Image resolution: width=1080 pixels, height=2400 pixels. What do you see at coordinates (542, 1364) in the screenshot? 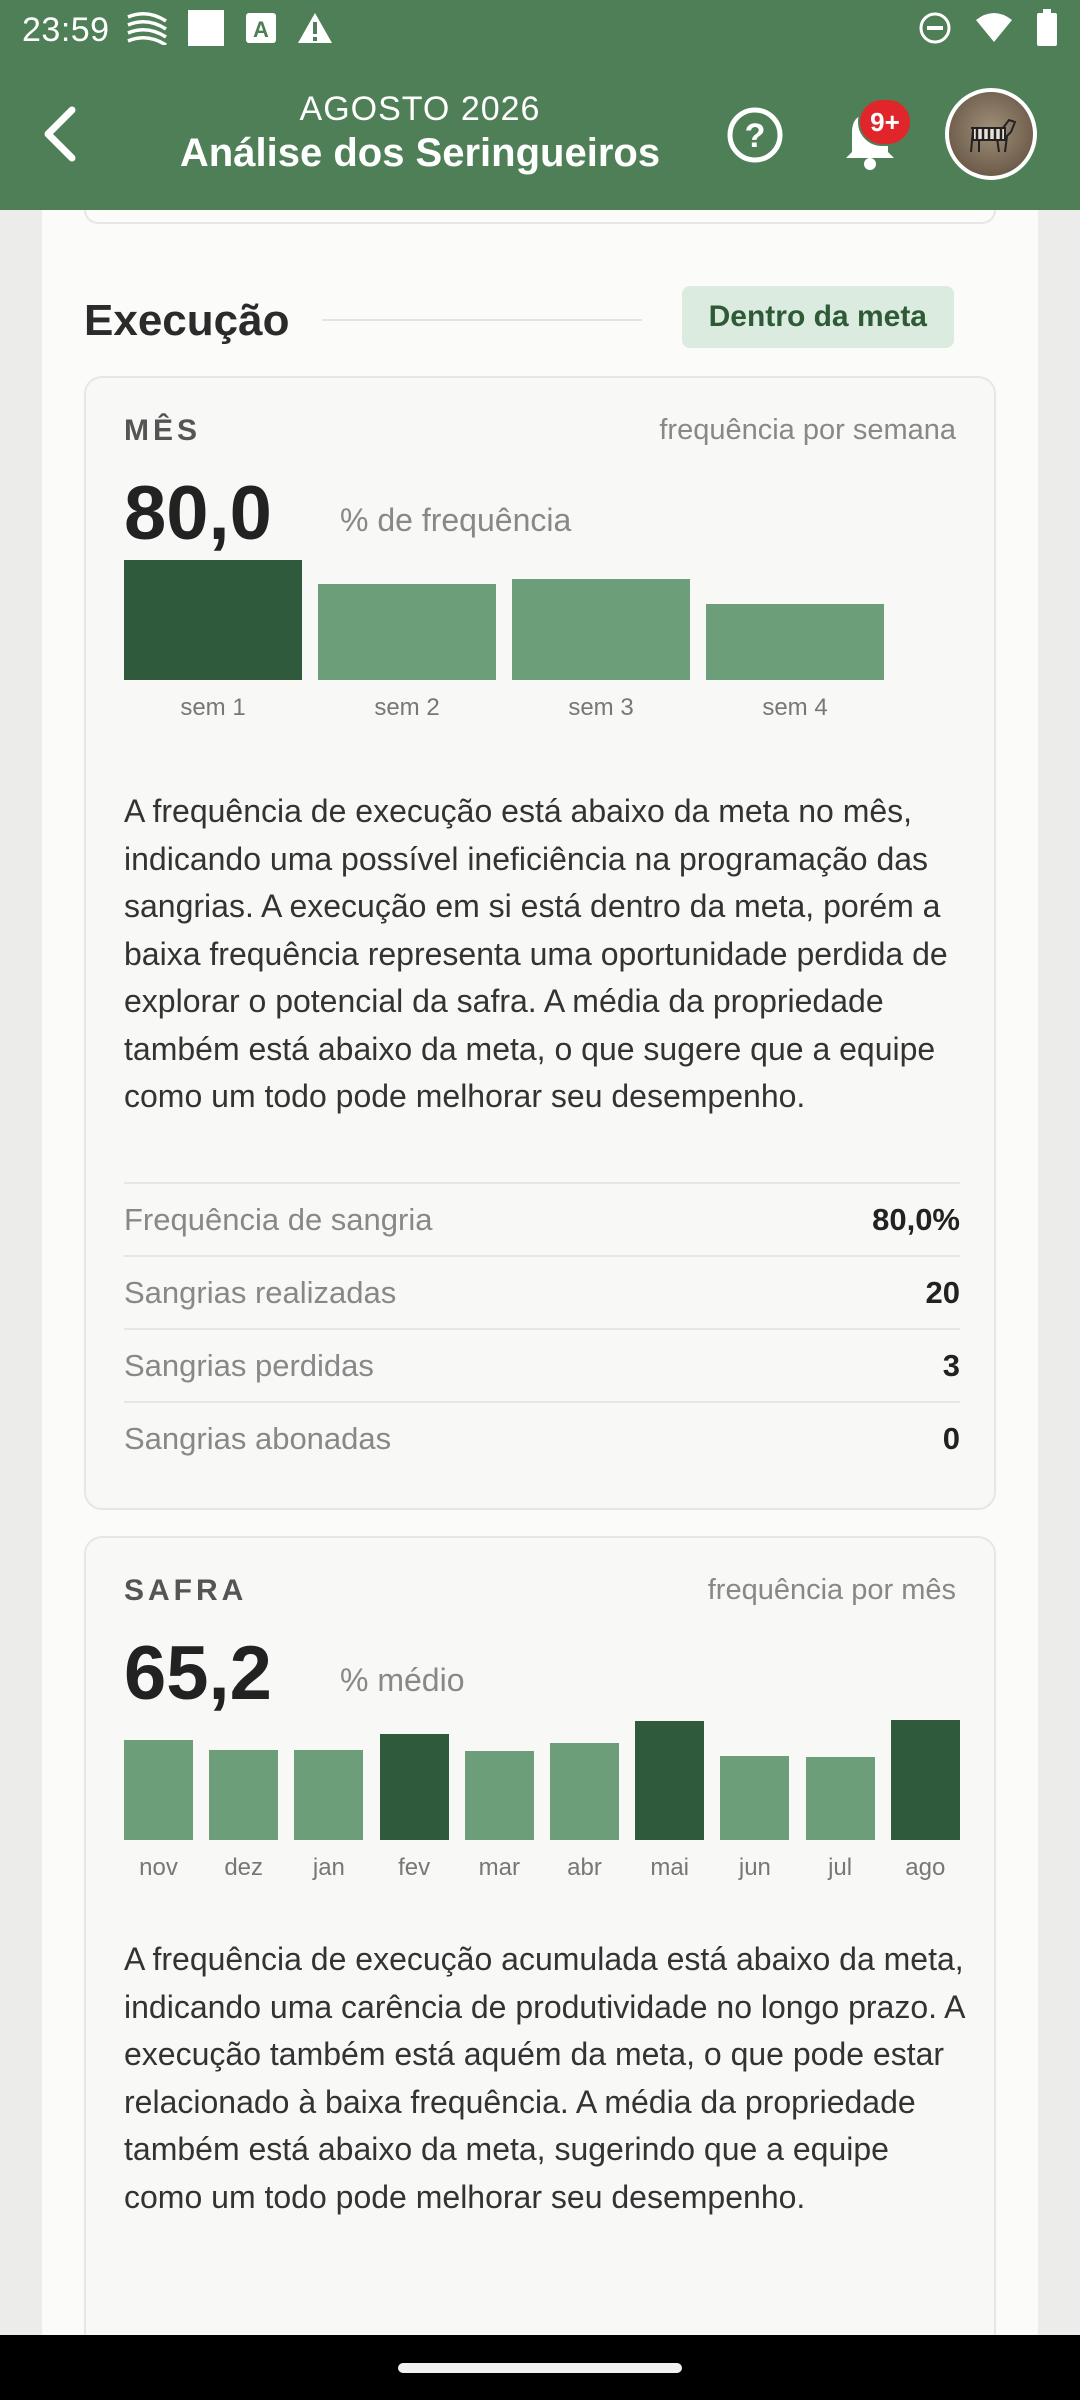
I see `table-row: Sangrias perdidas 3` at bounding box center [542, 1364].